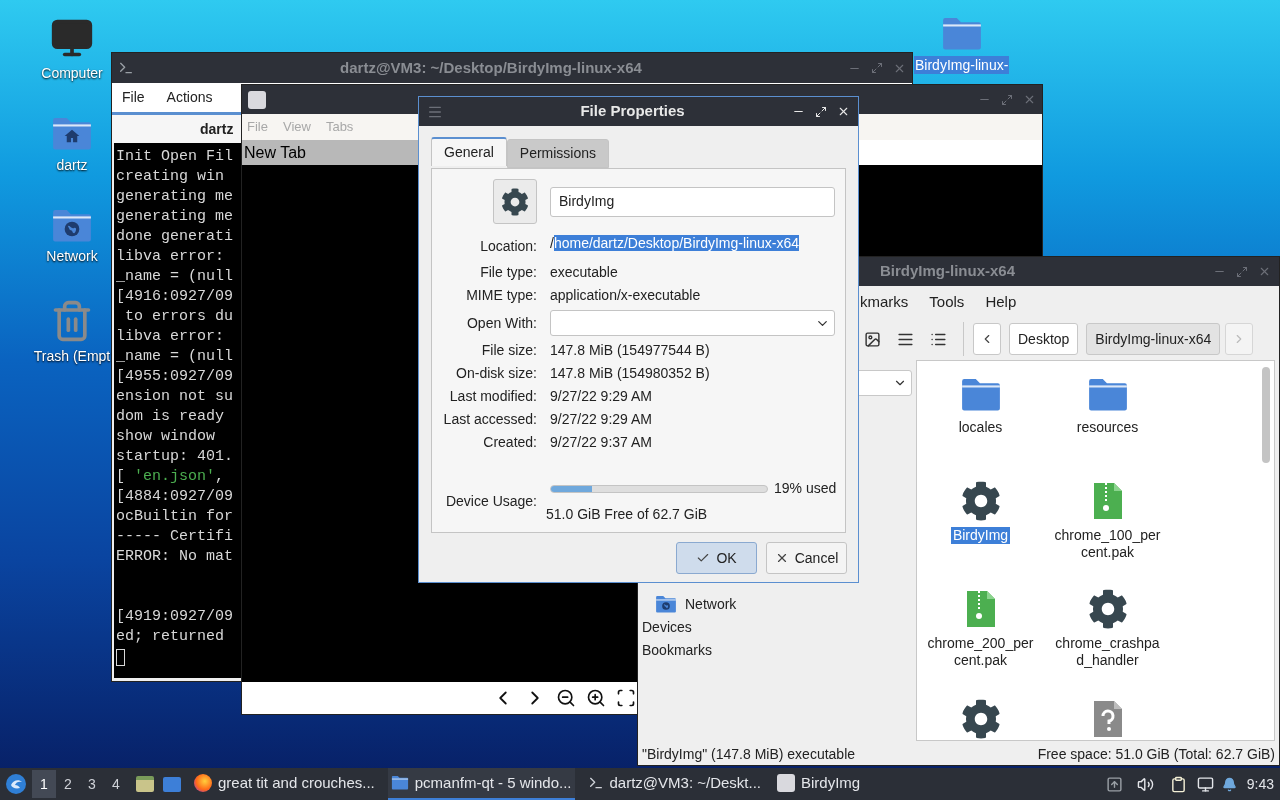 The width and height of the screenshot is (1280, 800). I want to click on file-name: chrome_100_per cent.pak, so click(1107, 544).